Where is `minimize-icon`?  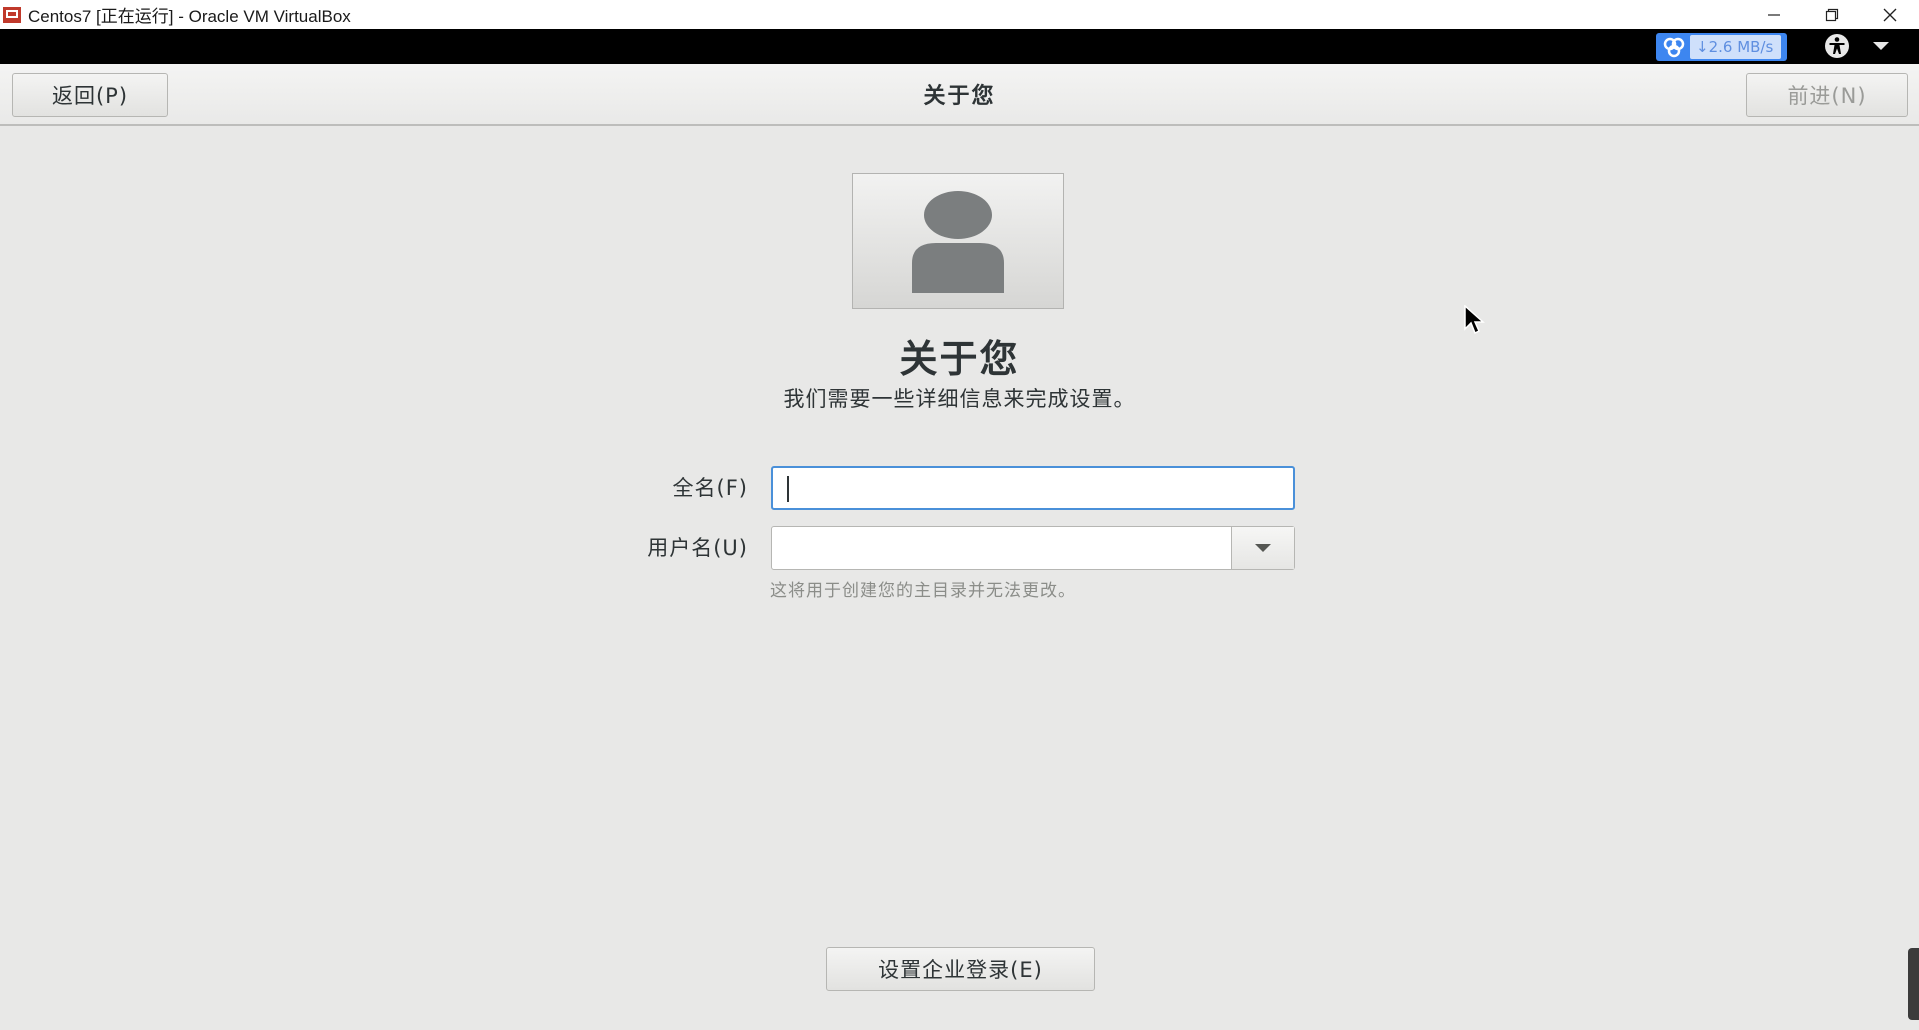 minimize-icon is located at coordinates (1774, 14).